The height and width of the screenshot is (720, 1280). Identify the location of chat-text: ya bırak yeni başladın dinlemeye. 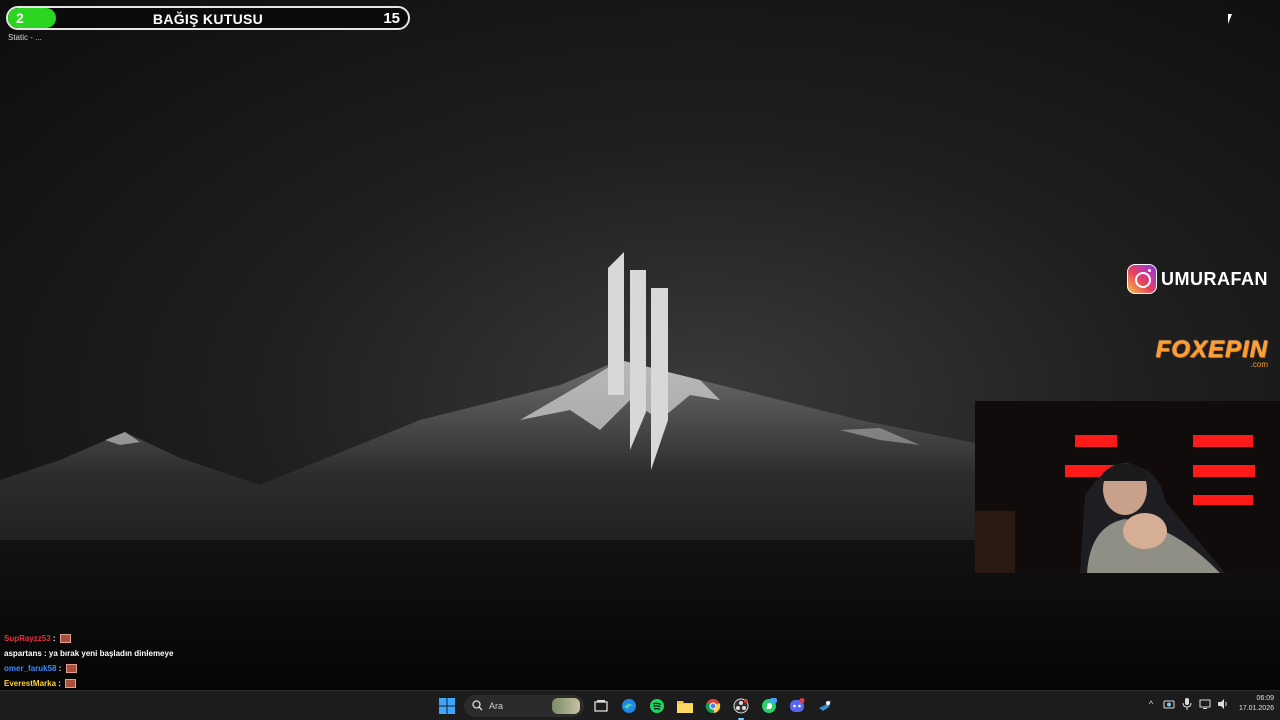
(111, 653).